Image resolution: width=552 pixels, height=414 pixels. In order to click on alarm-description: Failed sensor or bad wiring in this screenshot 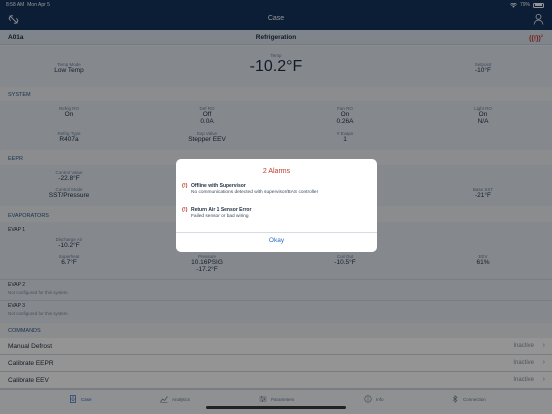, I will do `click(220, 216)`.